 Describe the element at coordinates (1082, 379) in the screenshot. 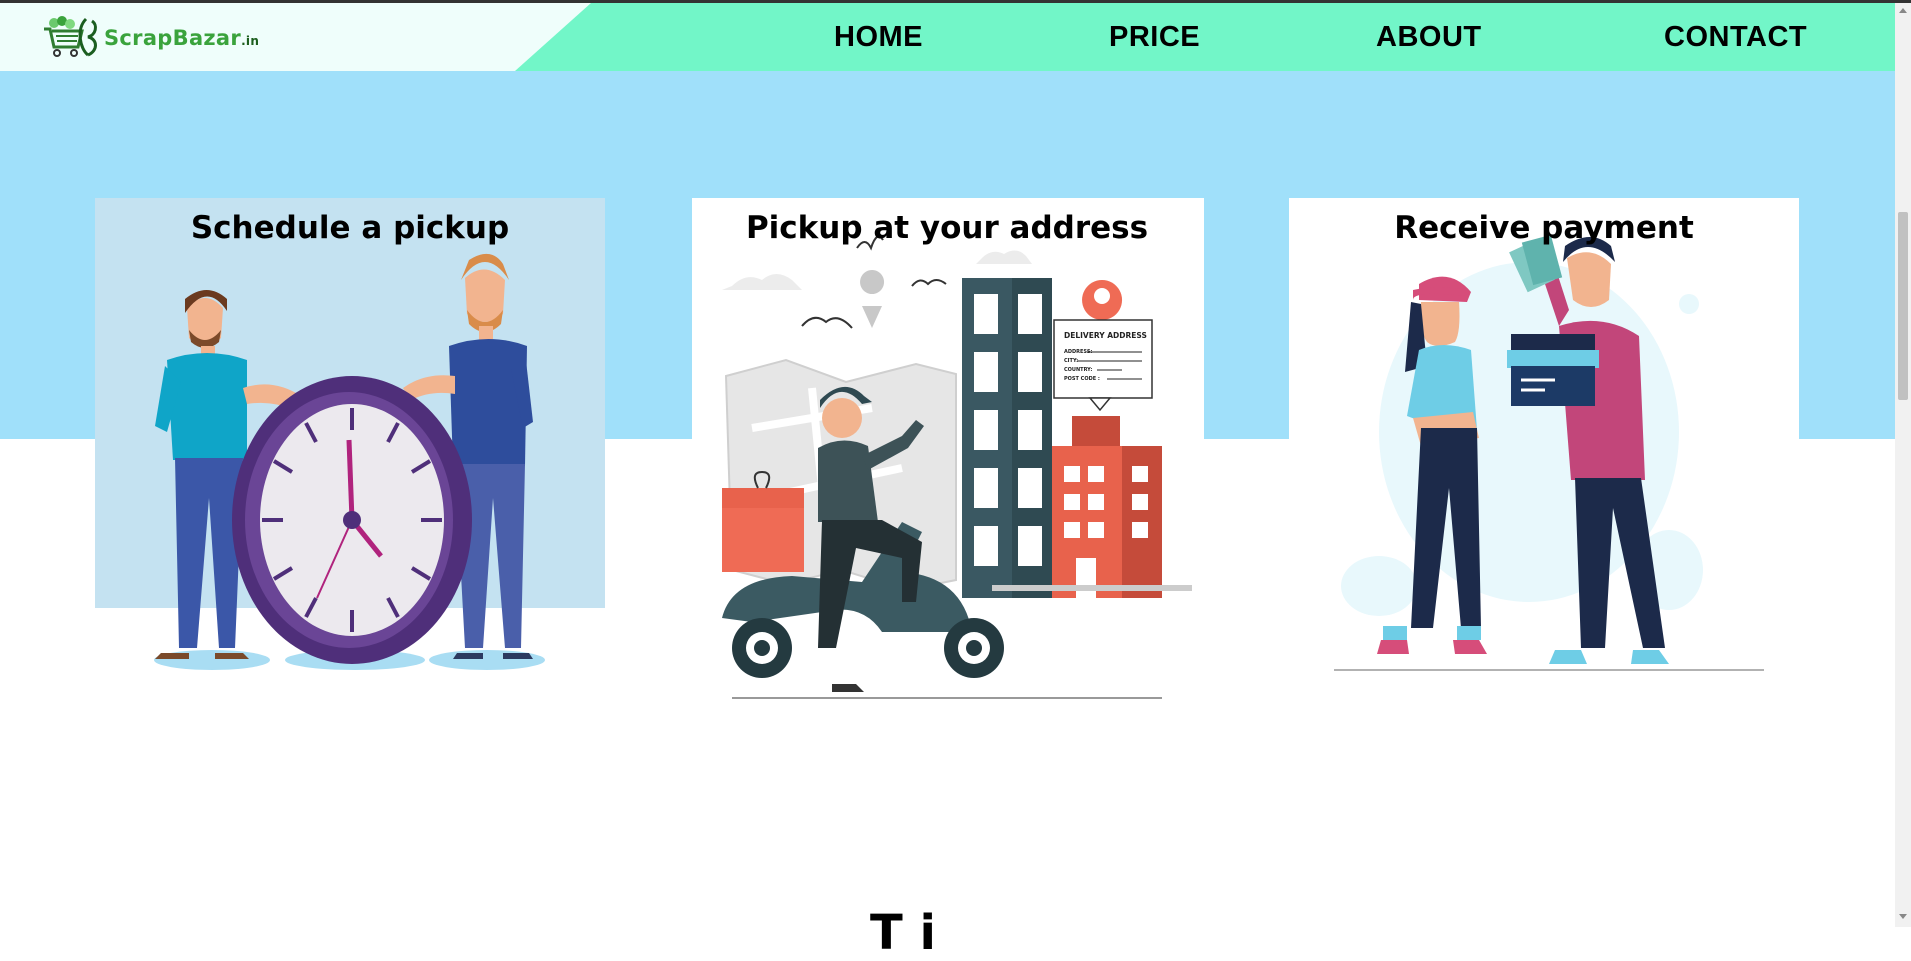

I see `delivery-label-line: POST CODE :` at that location.